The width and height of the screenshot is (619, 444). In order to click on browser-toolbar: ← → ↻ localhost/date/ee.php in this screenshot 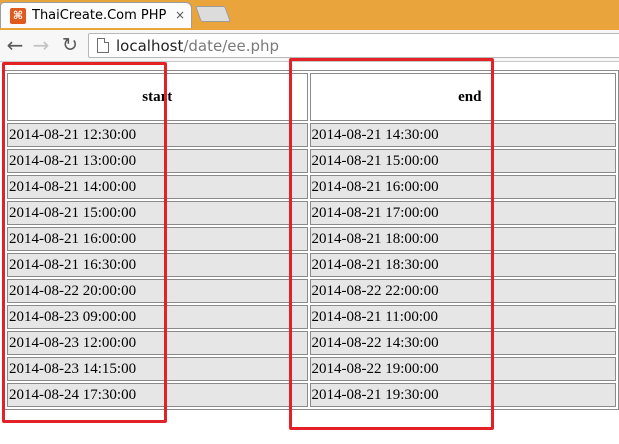, I will do `click(309, 46)`.